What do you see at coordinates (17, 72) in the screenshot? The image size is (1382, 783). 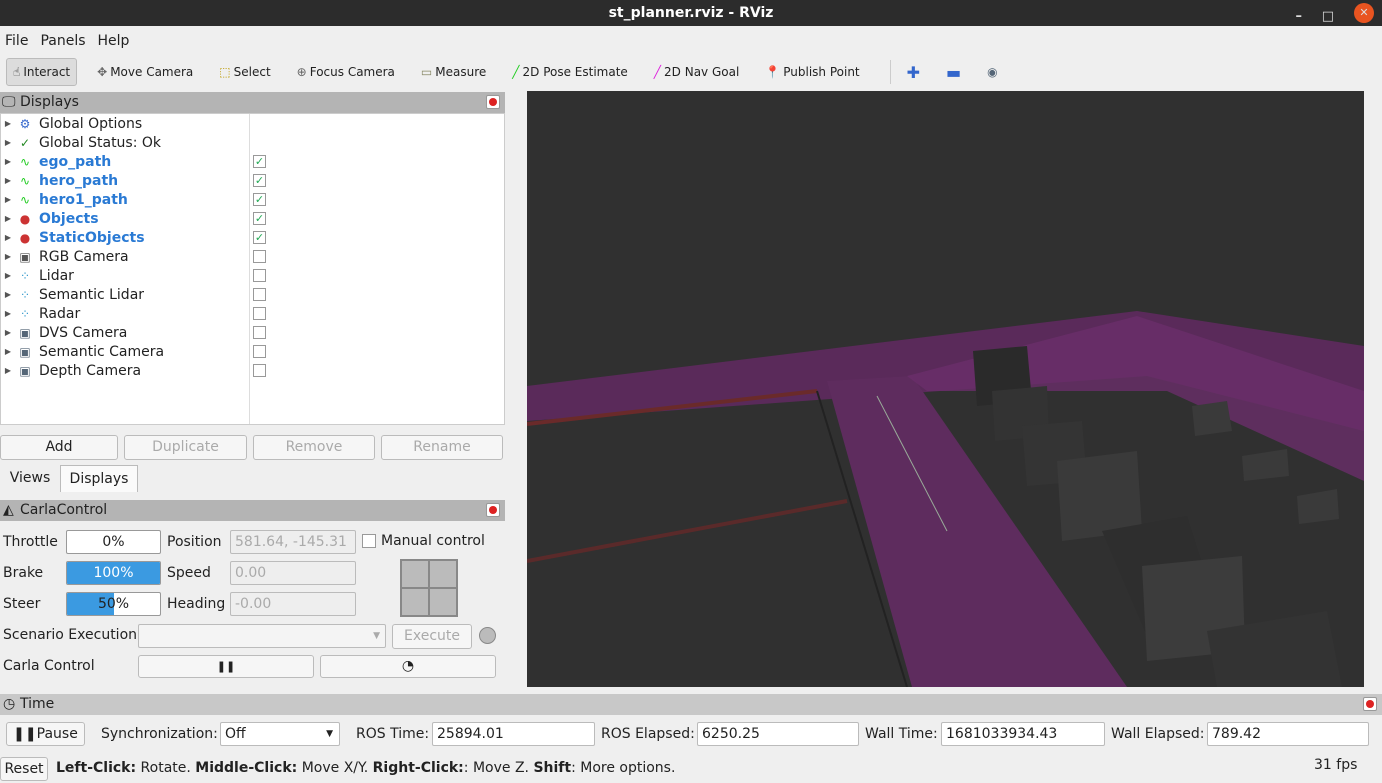 I see `hand-icon: ☝` at bounding box center [17, 72].